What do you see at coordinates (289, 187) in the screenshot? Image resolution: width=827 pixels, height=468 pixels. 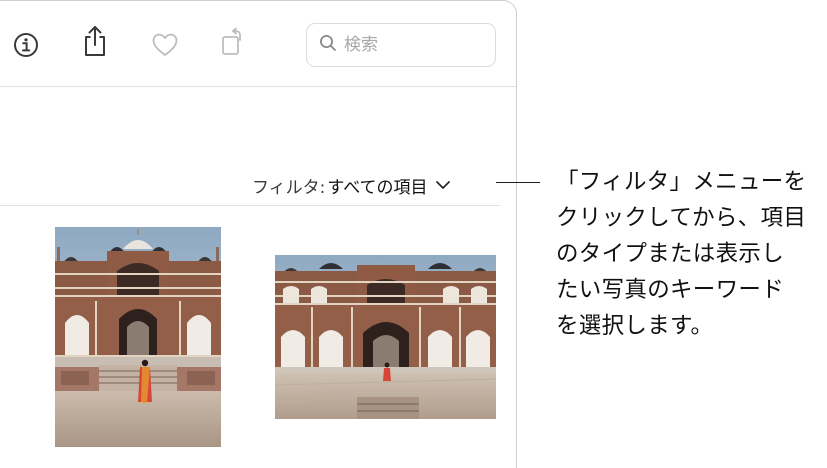 I see `filter-label: フィルタ:` at bounding box center [289, 187].